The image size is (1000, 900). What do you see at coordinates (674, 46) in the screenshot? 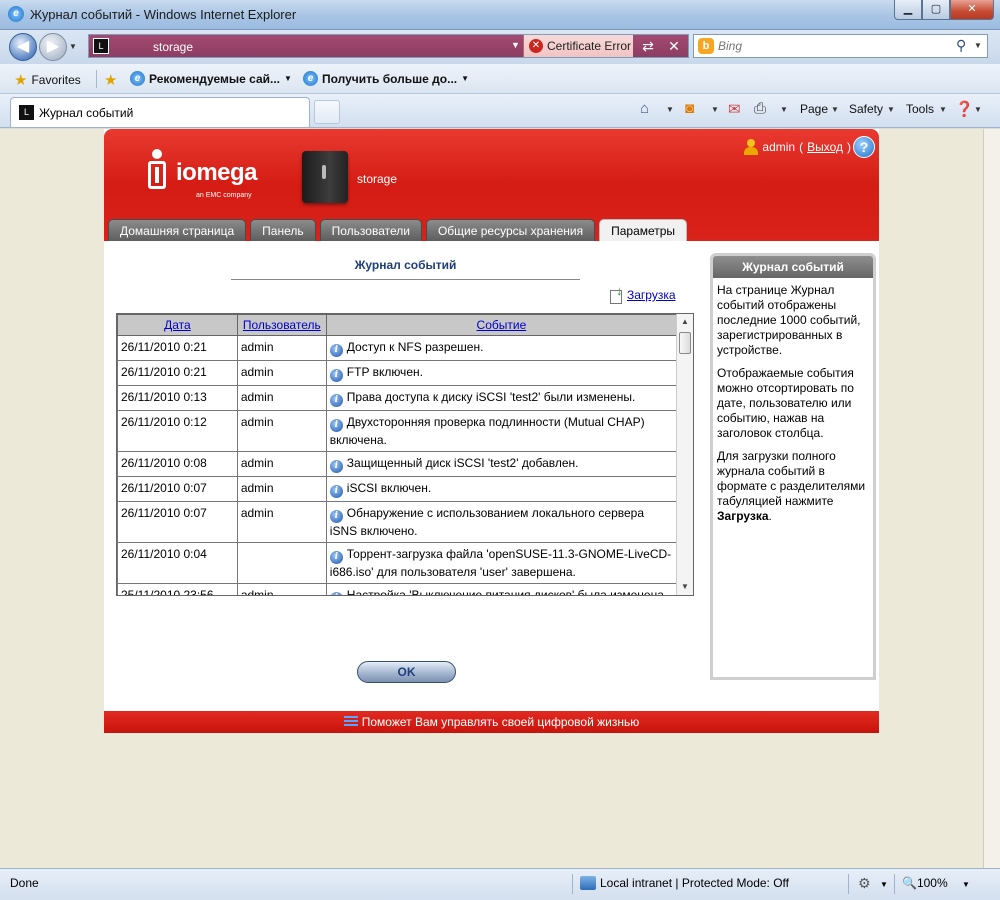
I see `stop-icon: ✕` at bounding box center [674, 46].